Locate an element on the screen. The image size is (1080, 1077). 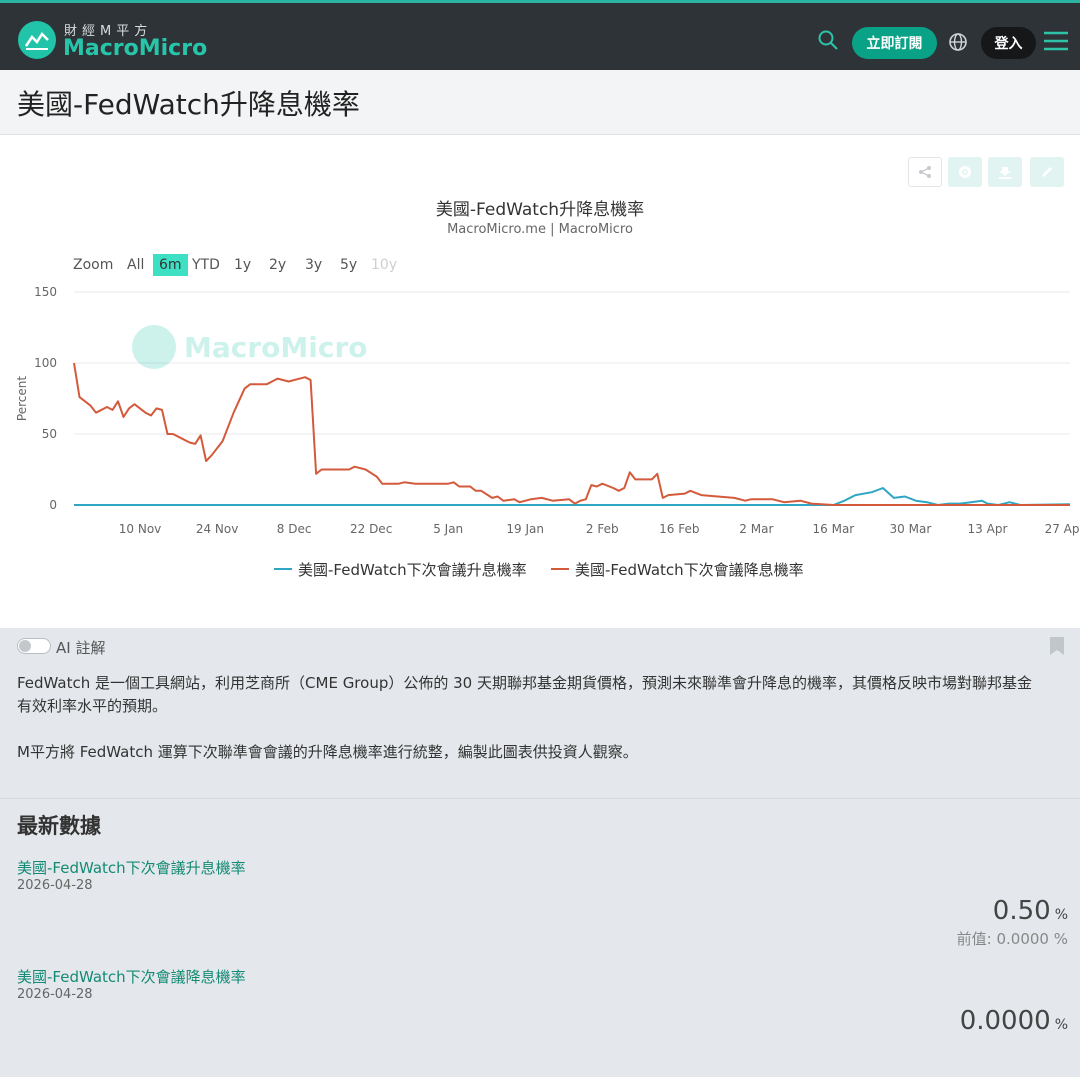
y-tick-label: 50 is located at coordinates (49, 434).